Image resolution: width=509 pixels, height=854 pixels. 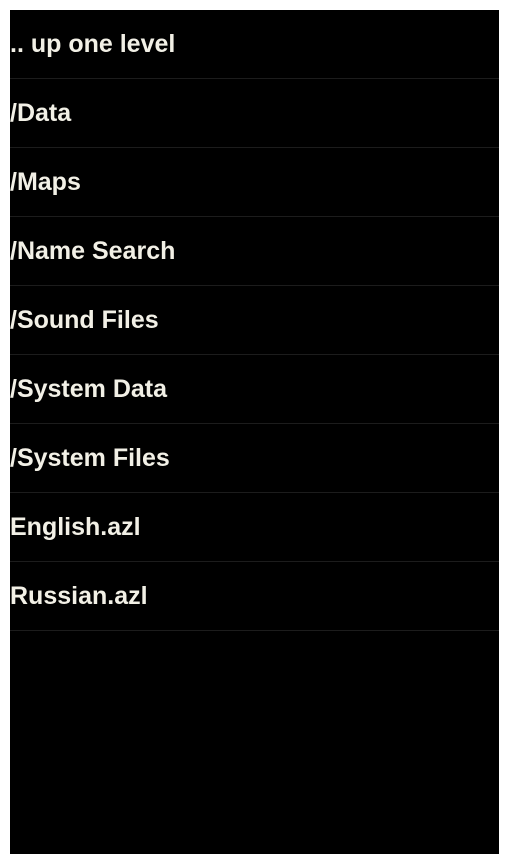 I want to click on list-item-folder-sound-files: /Sound Files, so click(x=254, y=320).